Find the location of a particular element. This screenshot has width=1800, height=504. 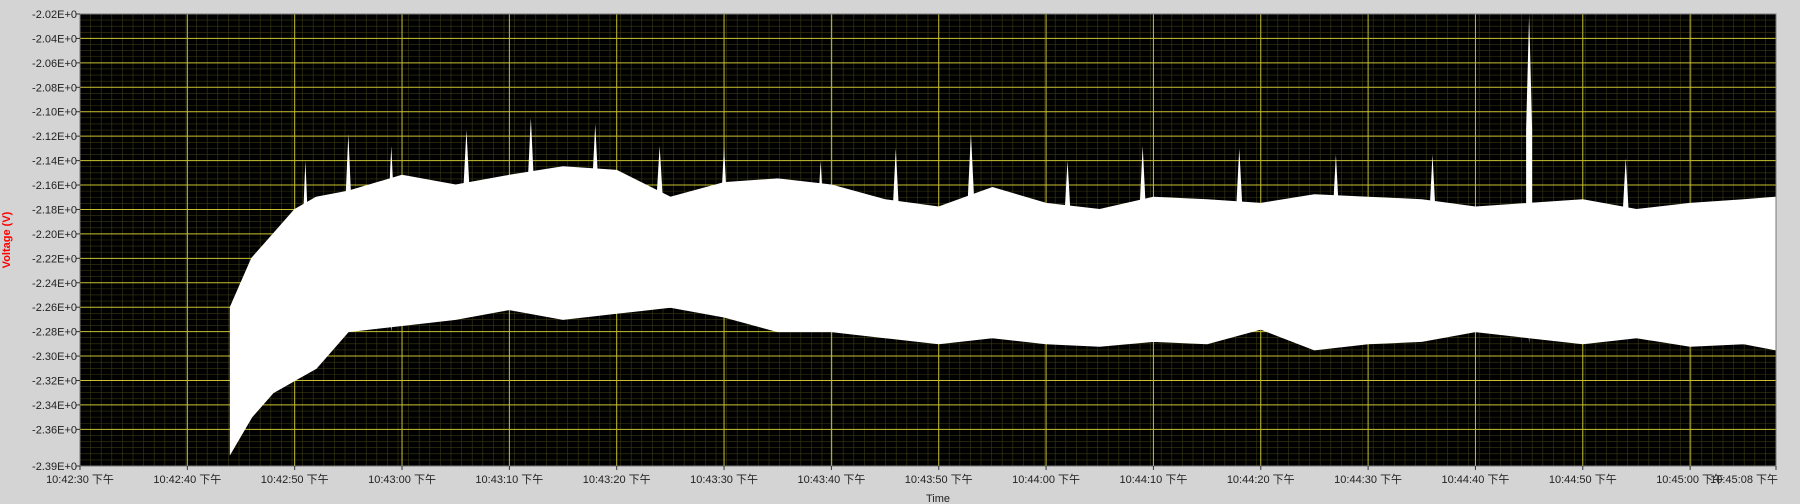

x-tick-label: 10:45:08 下午 is located at coordinates (1744, 479).